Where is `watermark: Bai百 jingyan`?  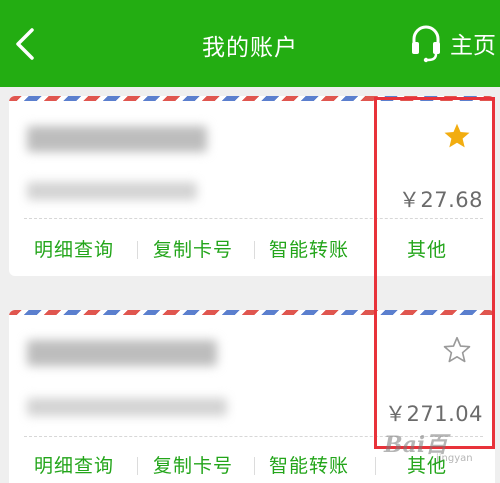
watermark: Bai百 jingyan is located at coordinates (431, 450).